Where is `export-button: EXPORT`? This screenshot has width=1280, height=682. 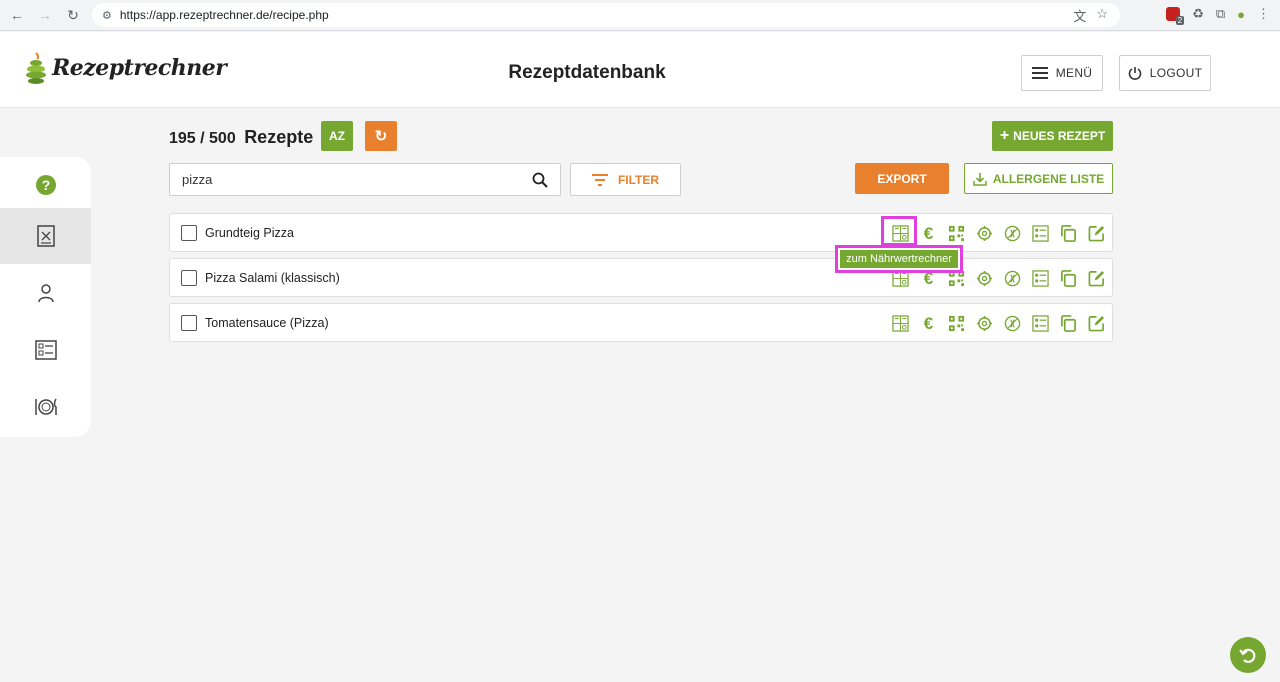
export-button: EXPORT is located at coordinates (902, 178).